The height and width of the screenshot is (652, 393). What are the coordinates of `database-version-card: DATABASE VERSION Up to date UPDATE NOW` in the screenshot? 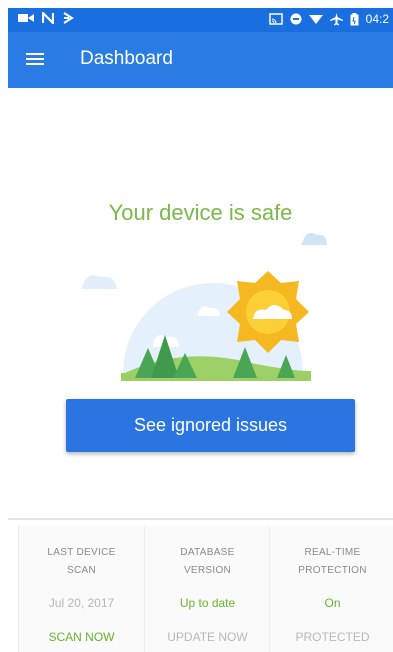 It's located at (207, 589).